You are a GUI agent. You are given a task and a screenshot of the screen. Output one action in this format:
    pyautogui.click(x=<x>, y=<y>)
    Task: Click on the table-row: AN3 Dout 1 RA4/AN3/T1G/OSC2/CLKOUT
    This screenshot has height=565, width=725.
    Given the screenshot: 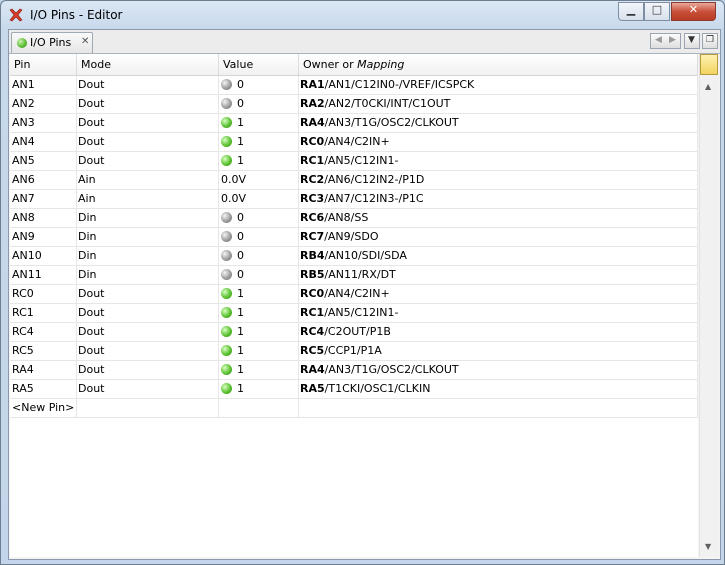 What is the action you would take?
    pyautogui.click(x=354, y=123)
    